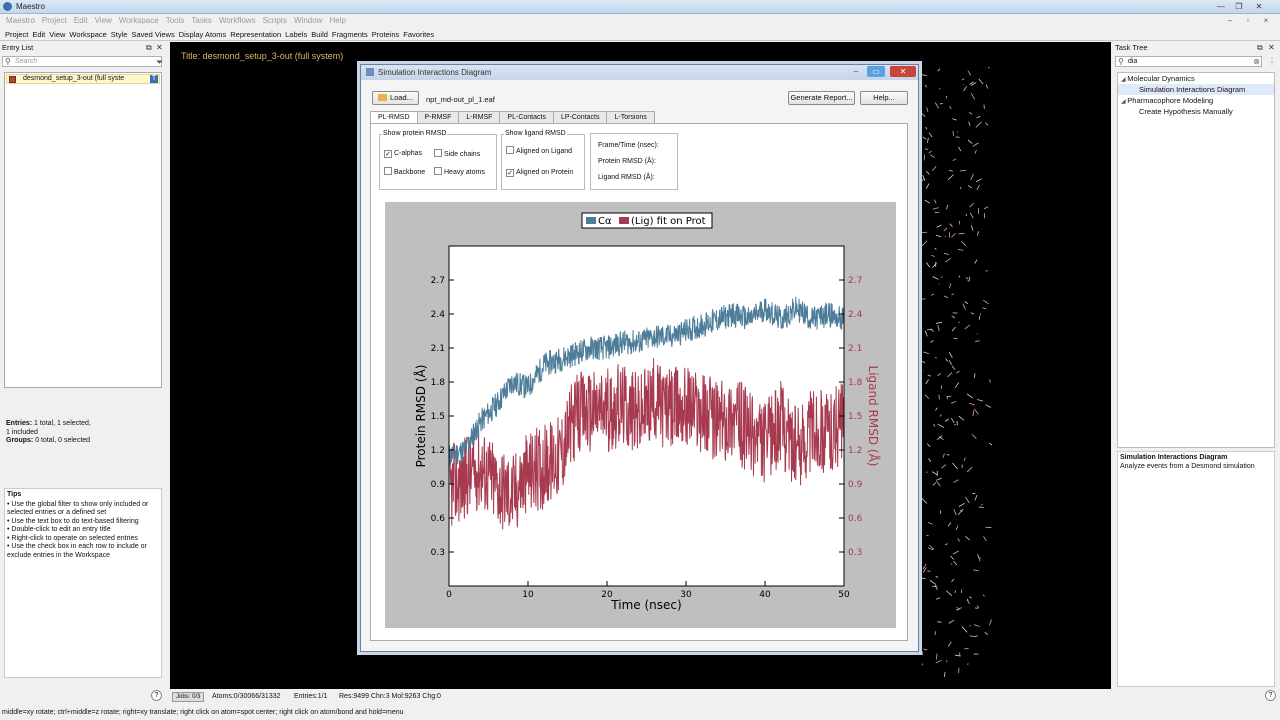  I want to click on toolbar-menu-labels: Labels, so click(298, 34).